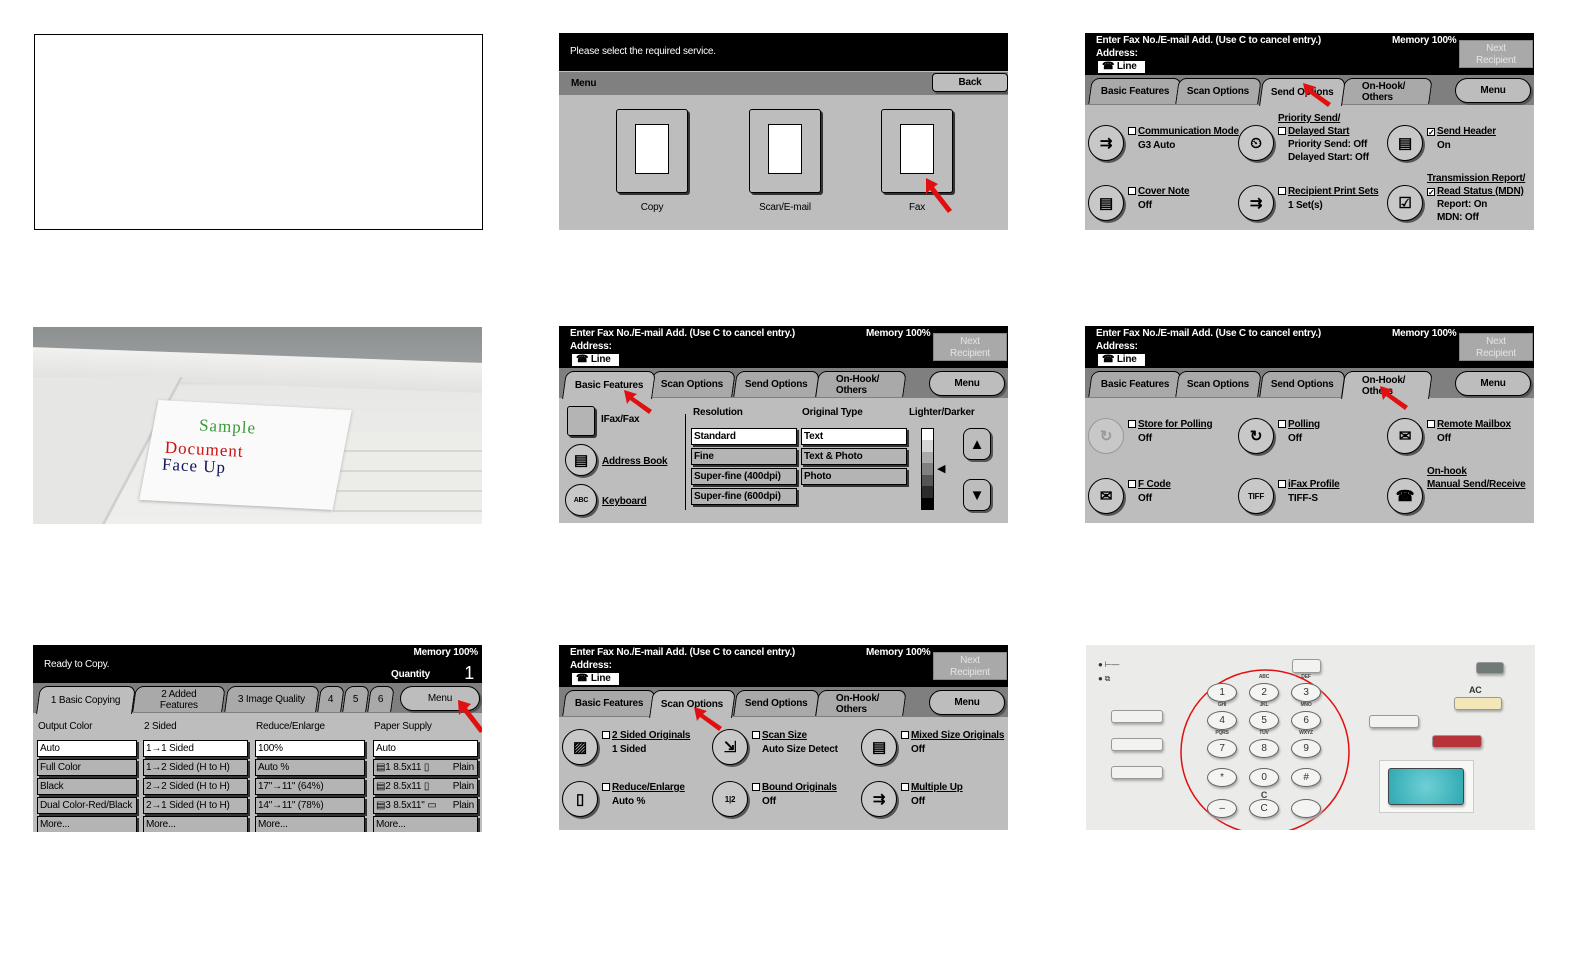  Describe the element at coordinates (425, 786) in the screenshot. I see `copy-option: ▤2 8.5x11 ▯ Plain` at that location.